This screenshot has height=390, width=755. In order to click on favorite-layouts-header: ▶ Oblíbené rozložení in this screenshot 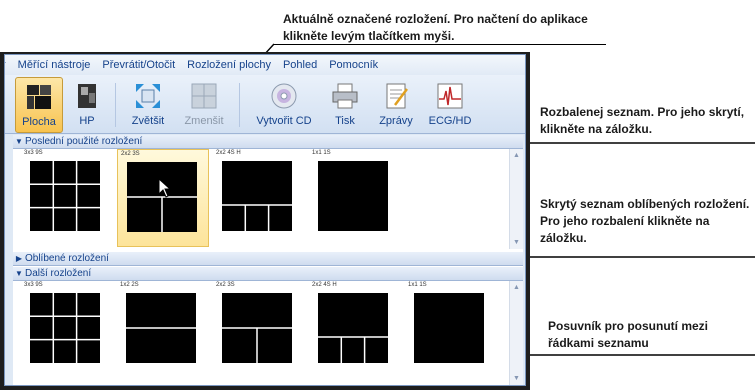, I will do `click(268, 259)`.